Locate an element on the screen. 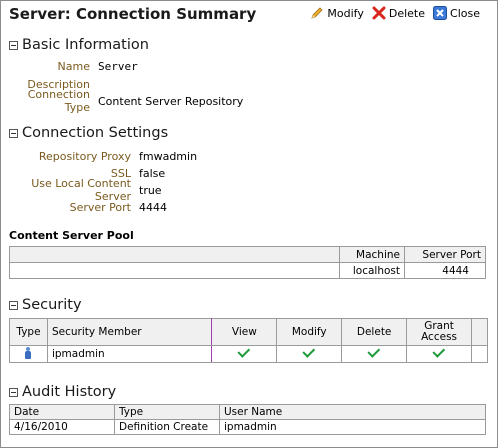  close-icon is located at coordinates (440, 13).